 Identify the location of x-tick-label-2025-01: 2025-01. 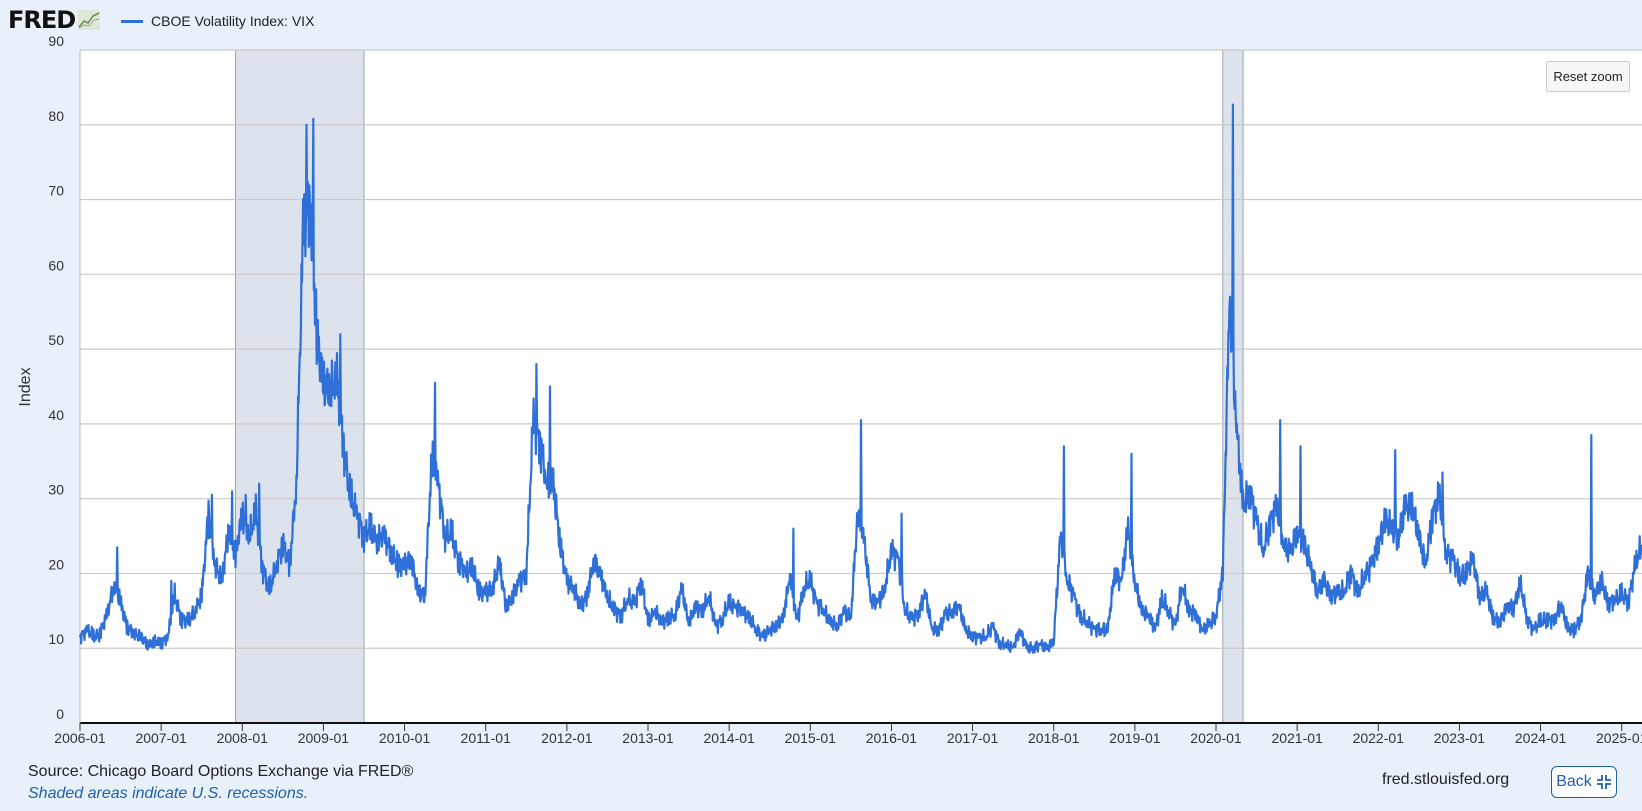
(1619, 738).